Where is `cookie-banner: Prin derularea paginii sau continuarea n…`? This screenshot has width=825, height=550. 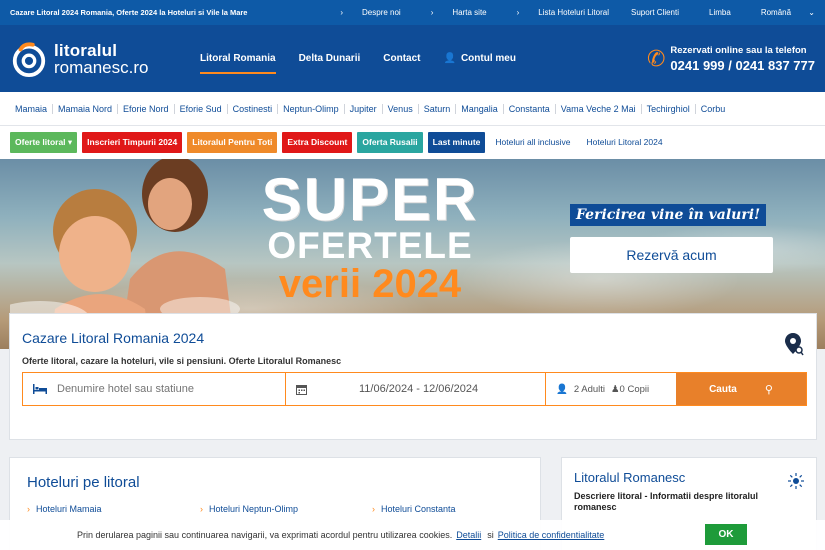
cookie-banner: Prin derularea paginii sau continuarea n… is located at coordinates (412, 535).